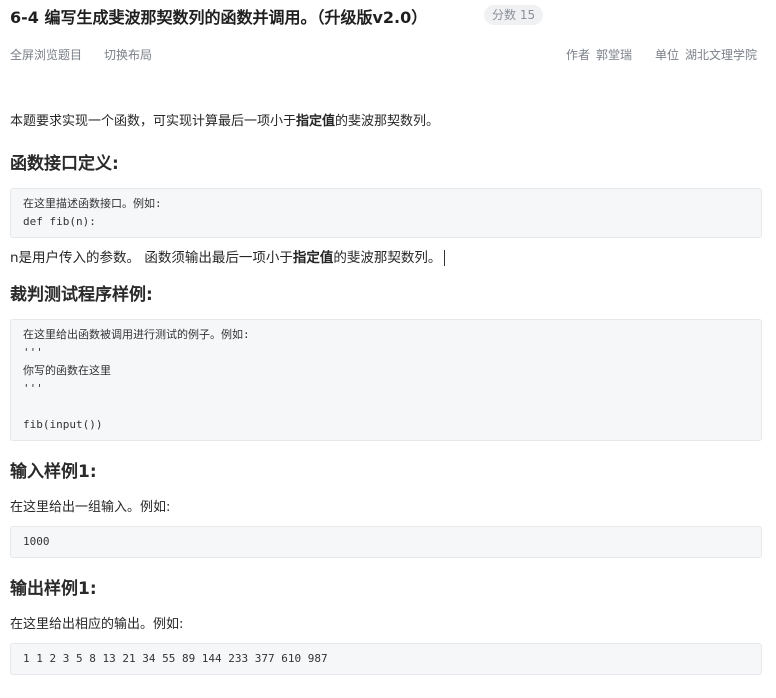 The width and height of the screenshot is (776, 698). What do you see at coordinates (388, 54) in the screenshot?
I see `problem-toolbar: 全屏浏览题目 切换布局 作者 郭堂瑞 单位 湖北文理学院` at bounding box center [388, 54].